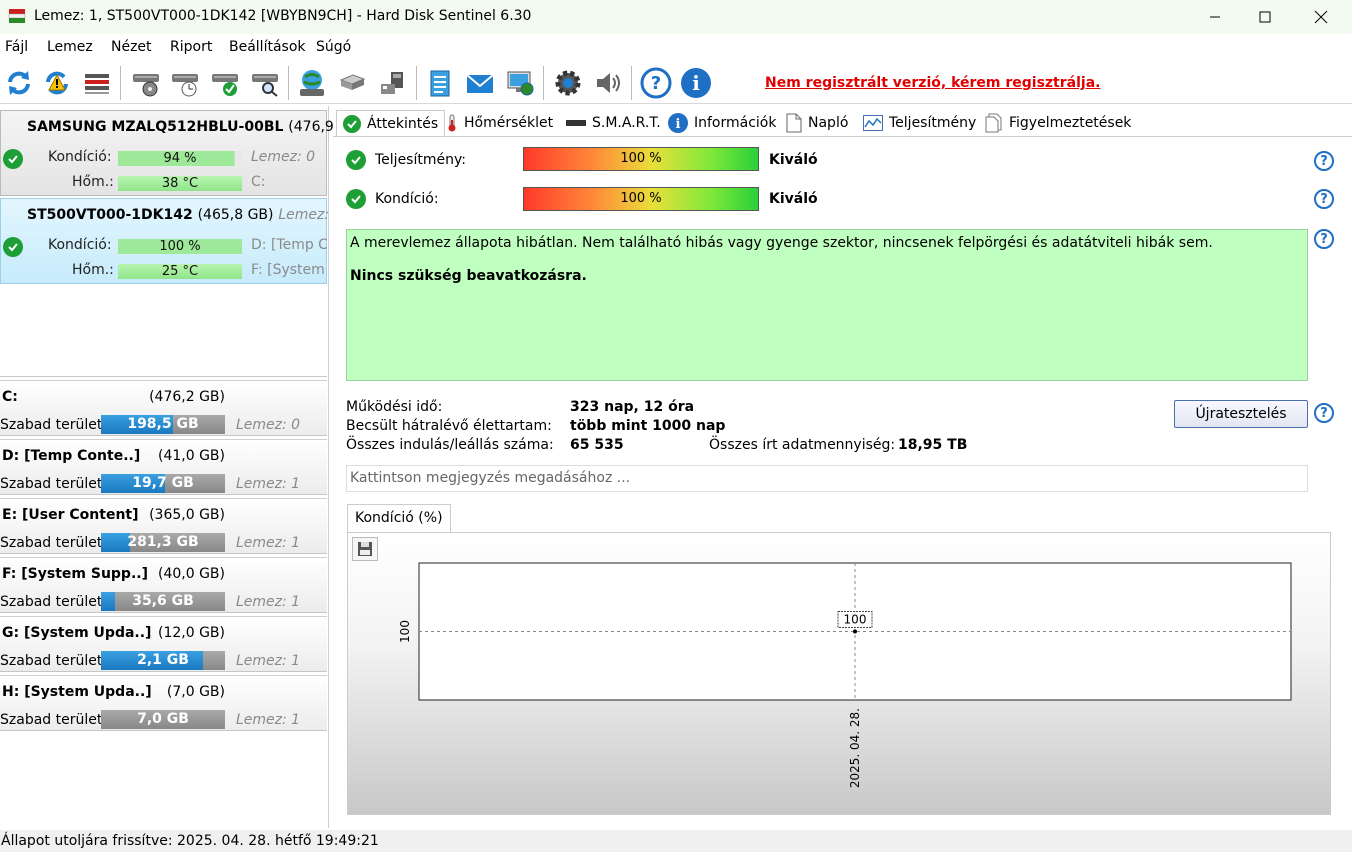  I want to click on menu-file: Fájl, so click(16, 47).